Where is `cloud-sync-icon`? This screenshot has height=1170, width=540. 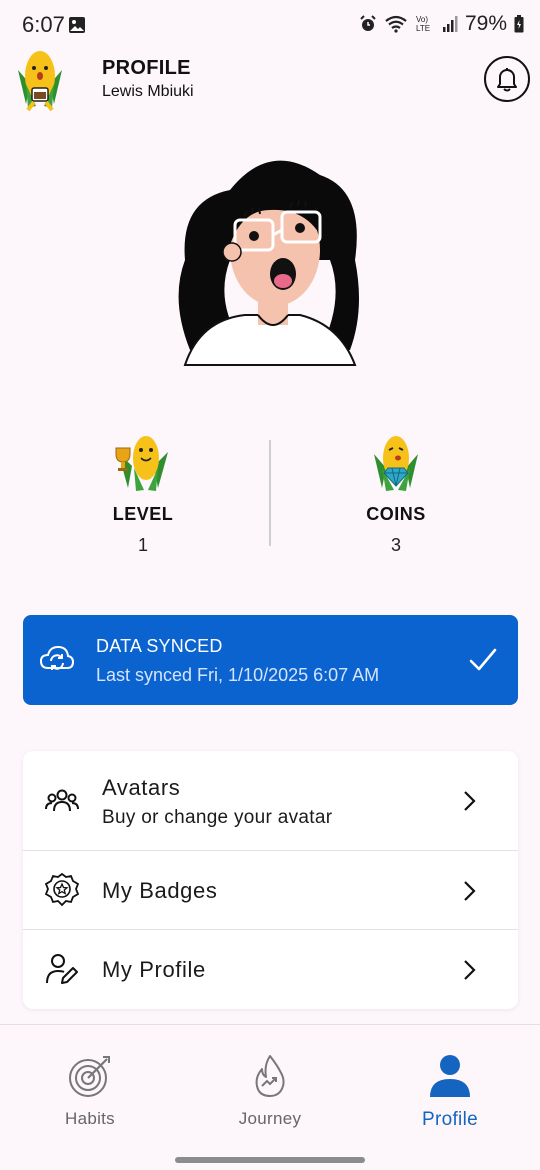 cloud-sync-icon is located at coordinates (57, 657).